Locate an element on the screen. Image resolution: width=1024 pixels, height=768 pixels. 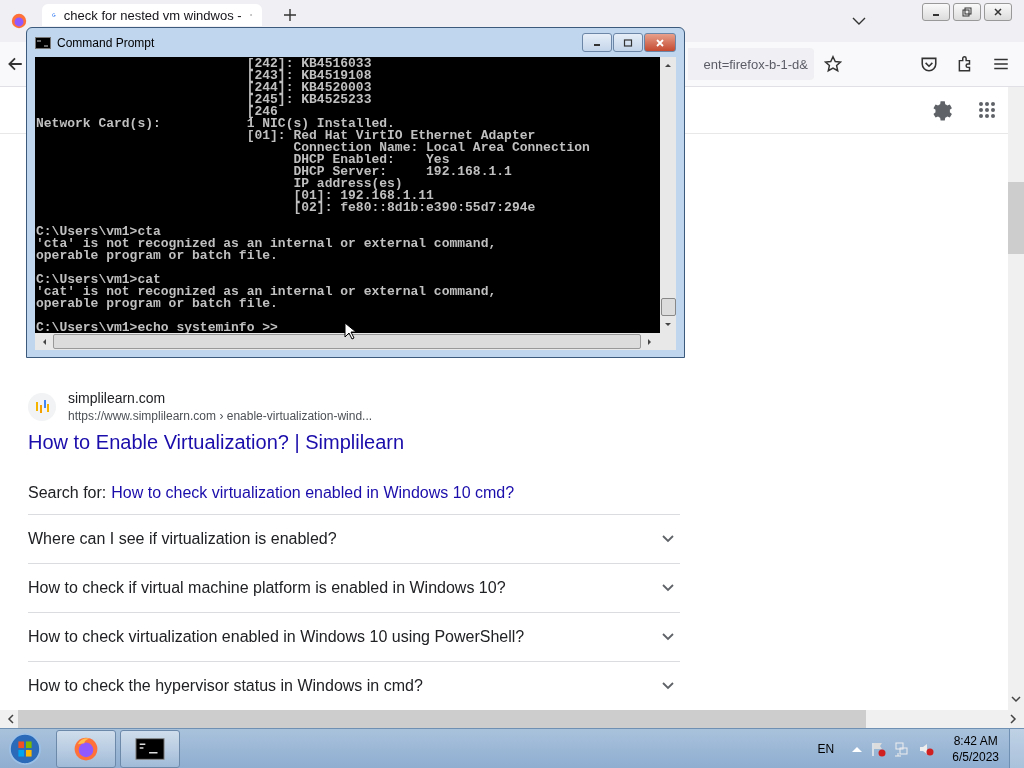
console-line: DHCP Enabled: Yes is located at coordinates (371, 160).